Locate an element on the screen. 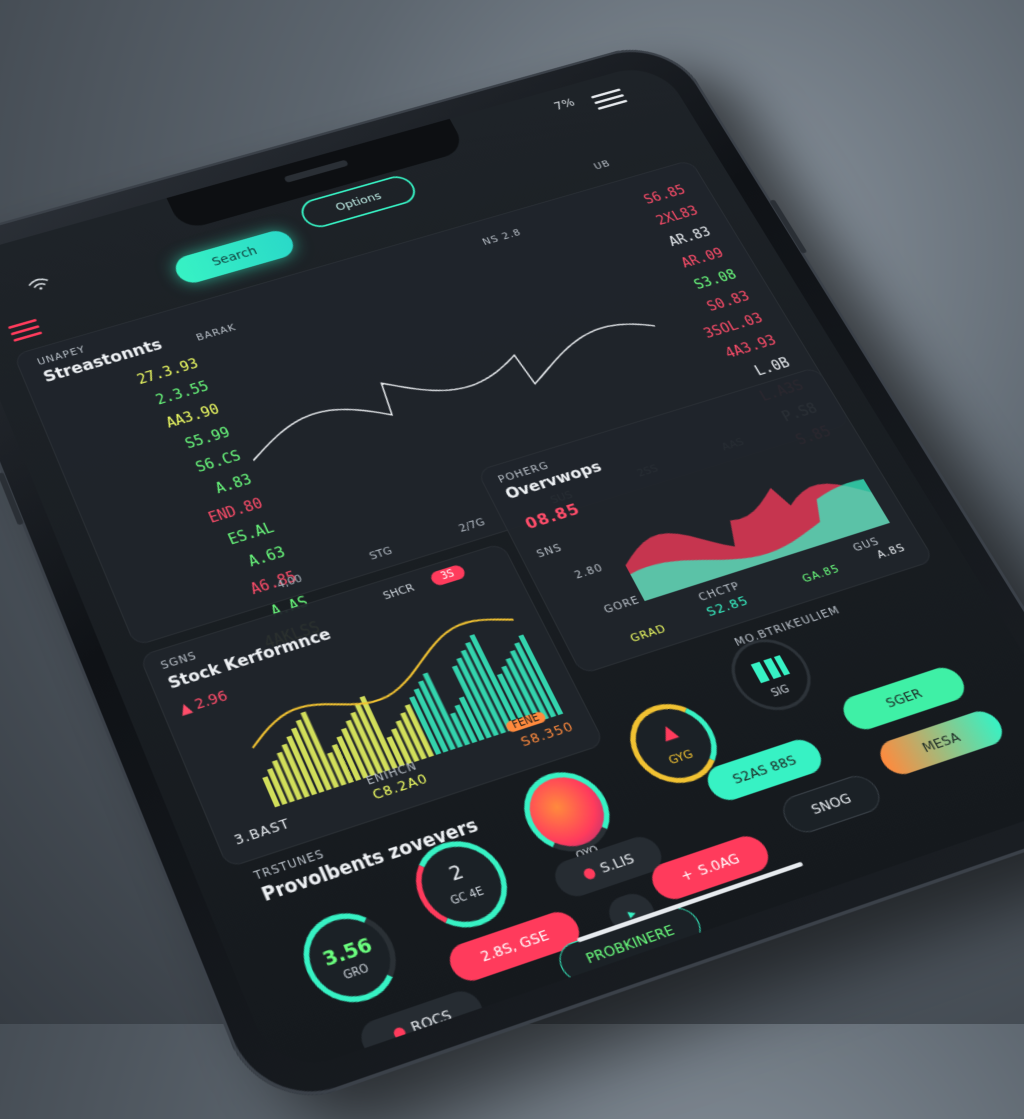 The image size is (1024, 1119). speaker is located at coordinates (316, 171).